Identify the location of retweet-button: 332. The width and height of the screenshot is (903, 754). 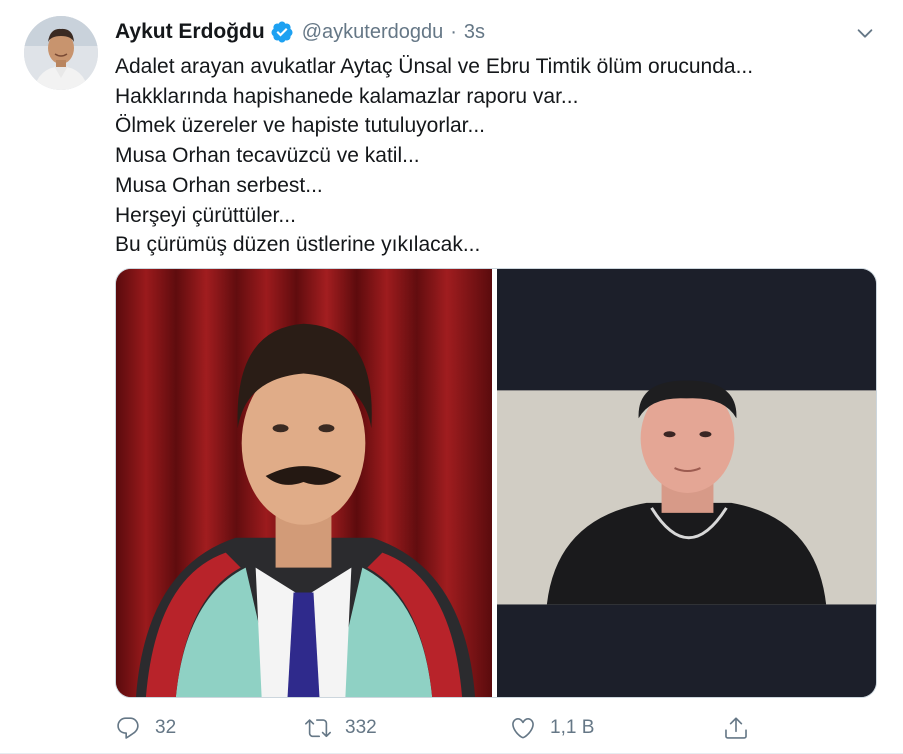
(341, 728).